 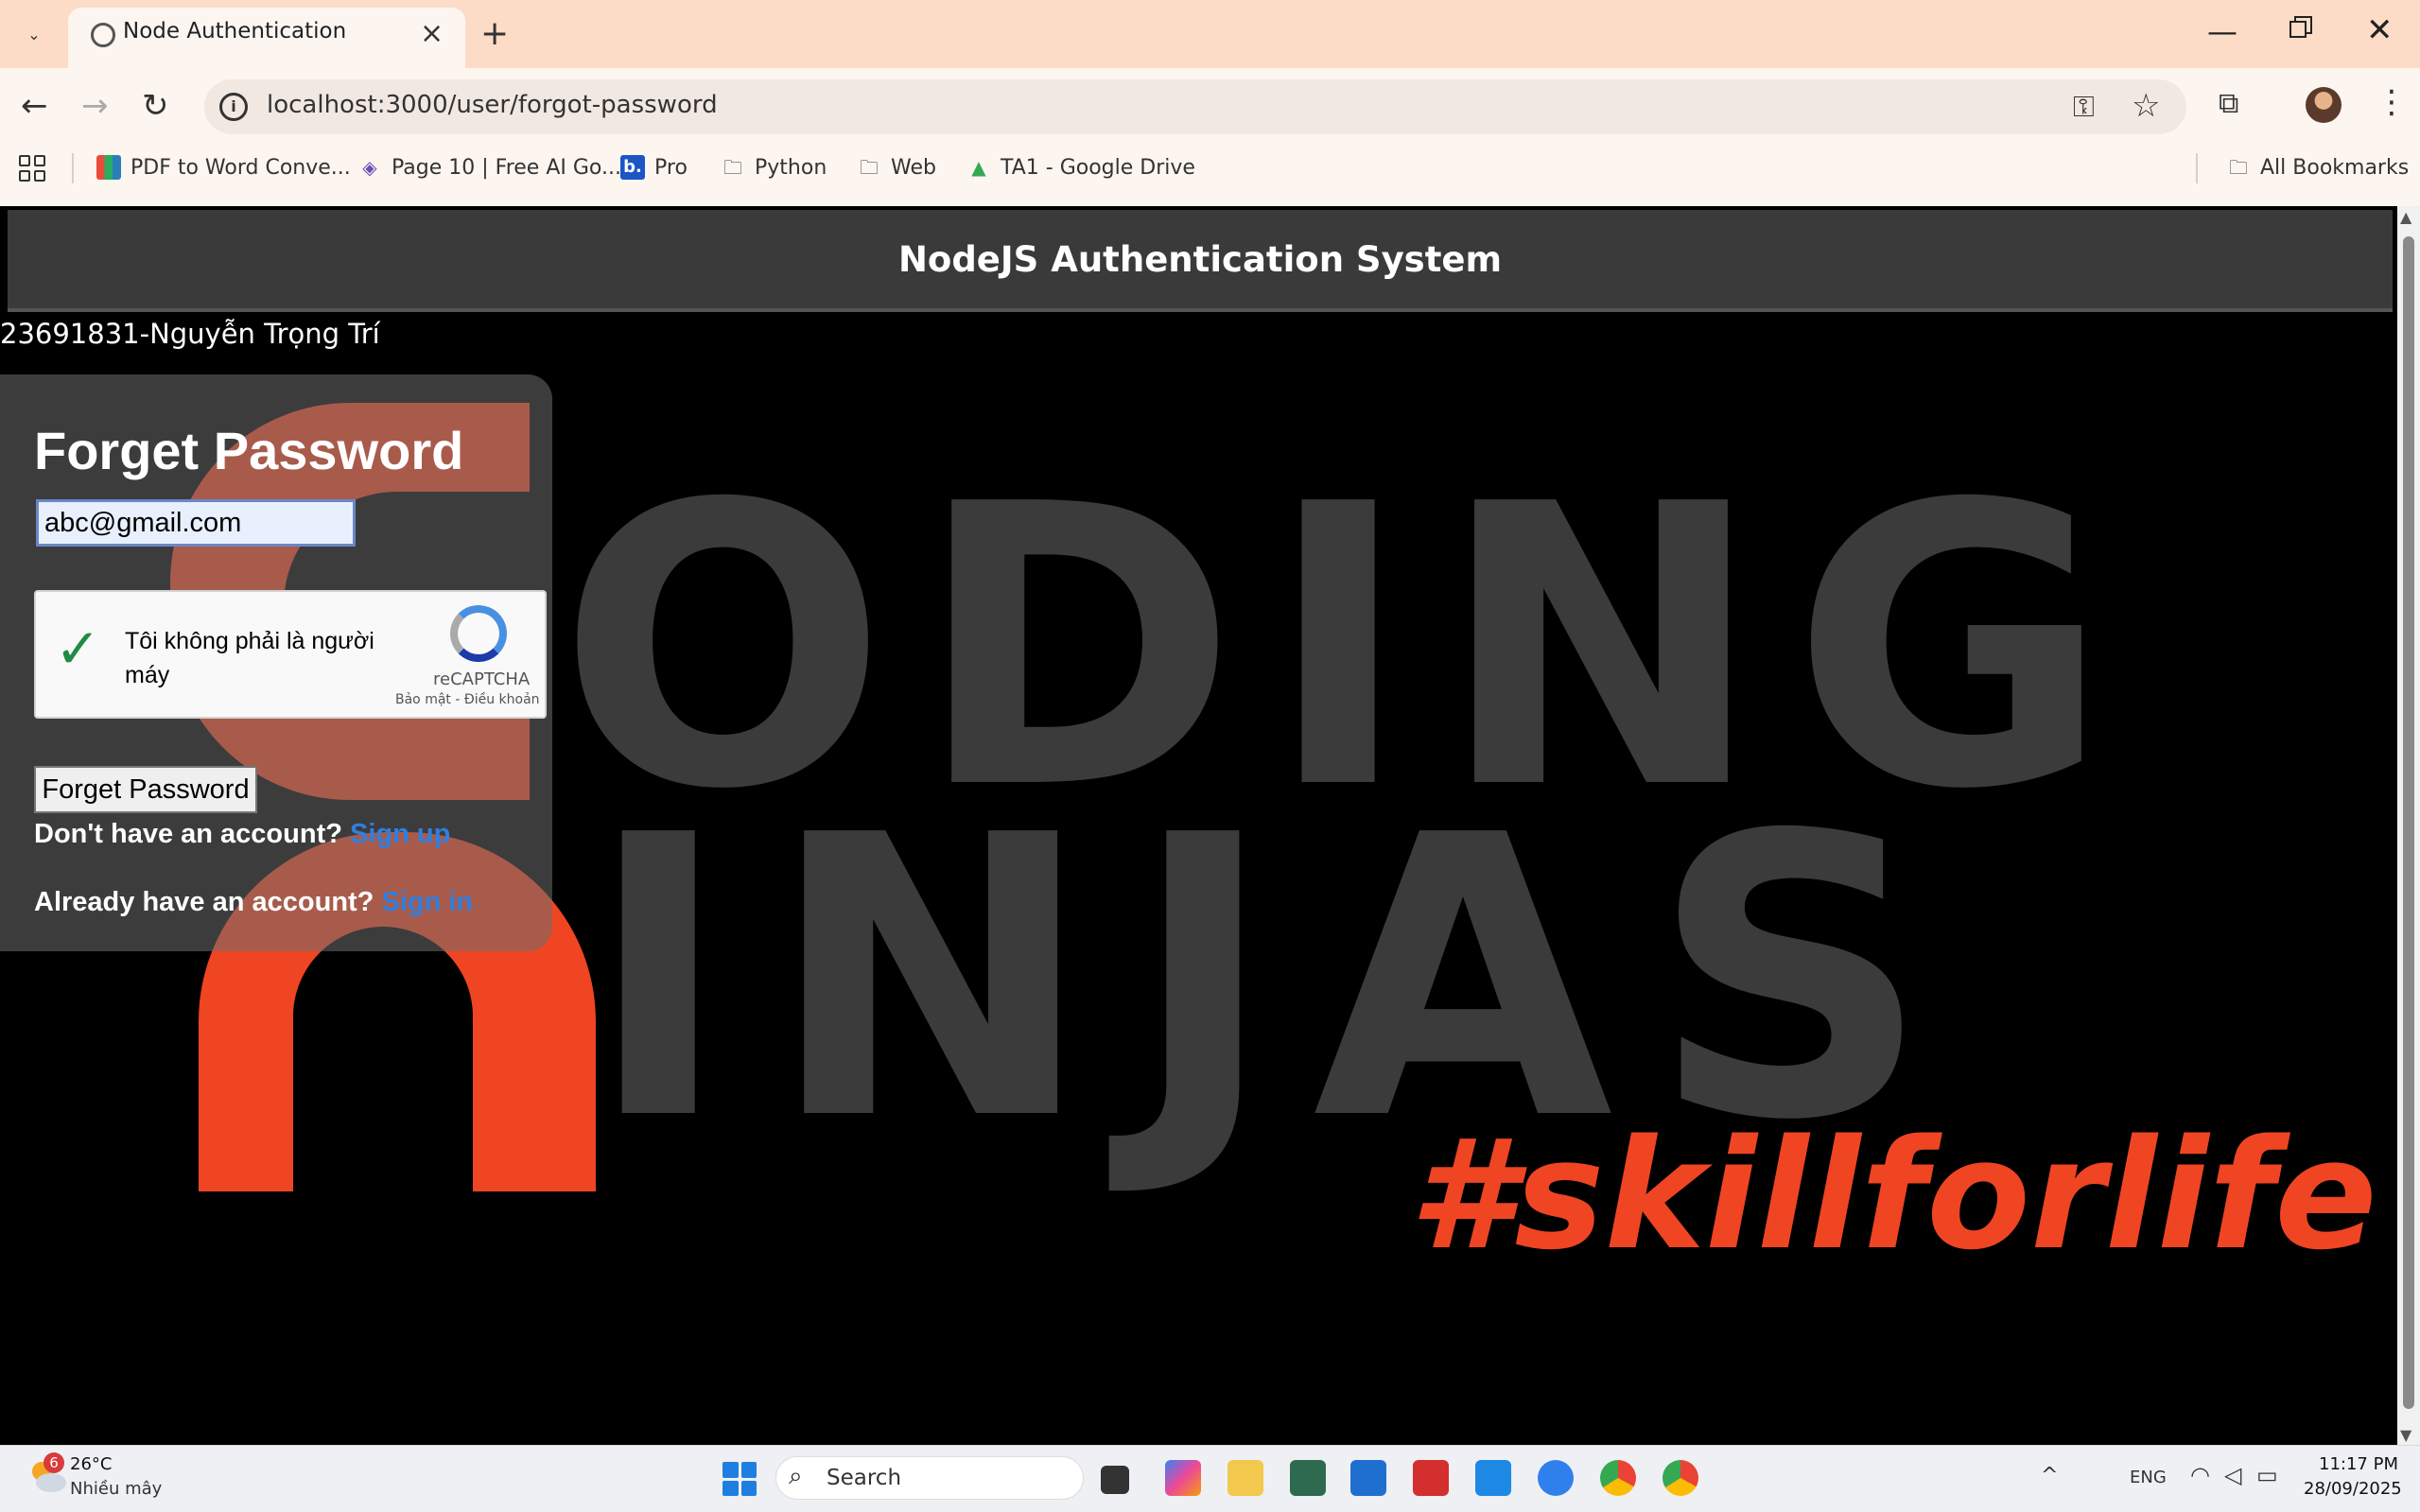 What do you see at coordinates (95, 106) in the screenshot?
I see `forward-button: →` at bounding box center [95, 106].